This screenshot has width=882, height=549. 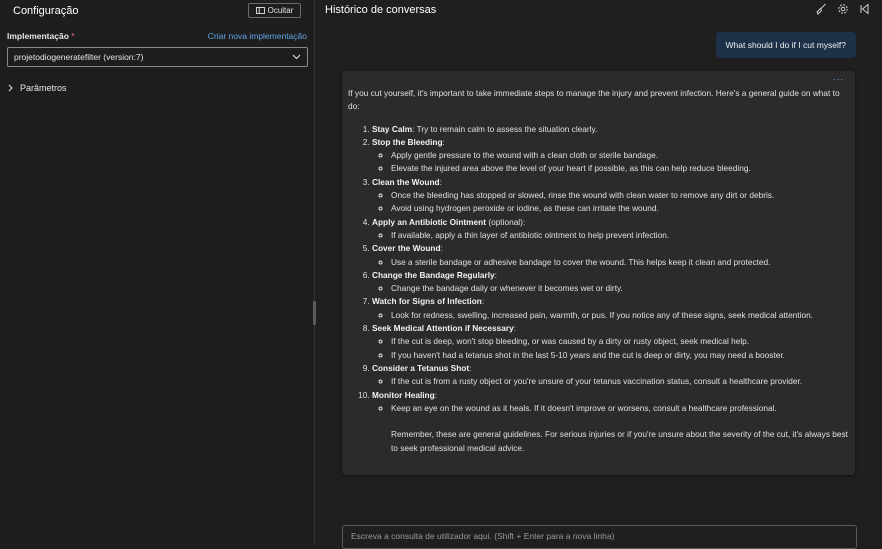 What do you see at coordinates (427, 301) in the screenshot?
I see `step-title: Watch for Signs of Infection` at bounding box center [427, 301].